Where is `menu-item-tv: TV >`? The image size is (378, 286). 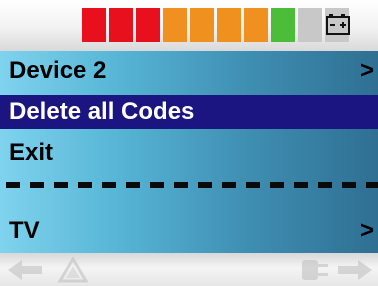
menu-item-tv: TV > is located at coordinates (189, 231).